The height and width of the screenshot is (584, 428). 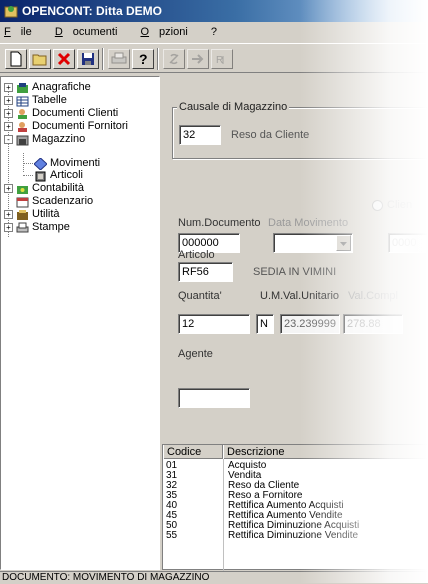 What do you see at coordinates (265, 324) in the screenshot?
I see `um-field: N` at bounding box center [265, 324].